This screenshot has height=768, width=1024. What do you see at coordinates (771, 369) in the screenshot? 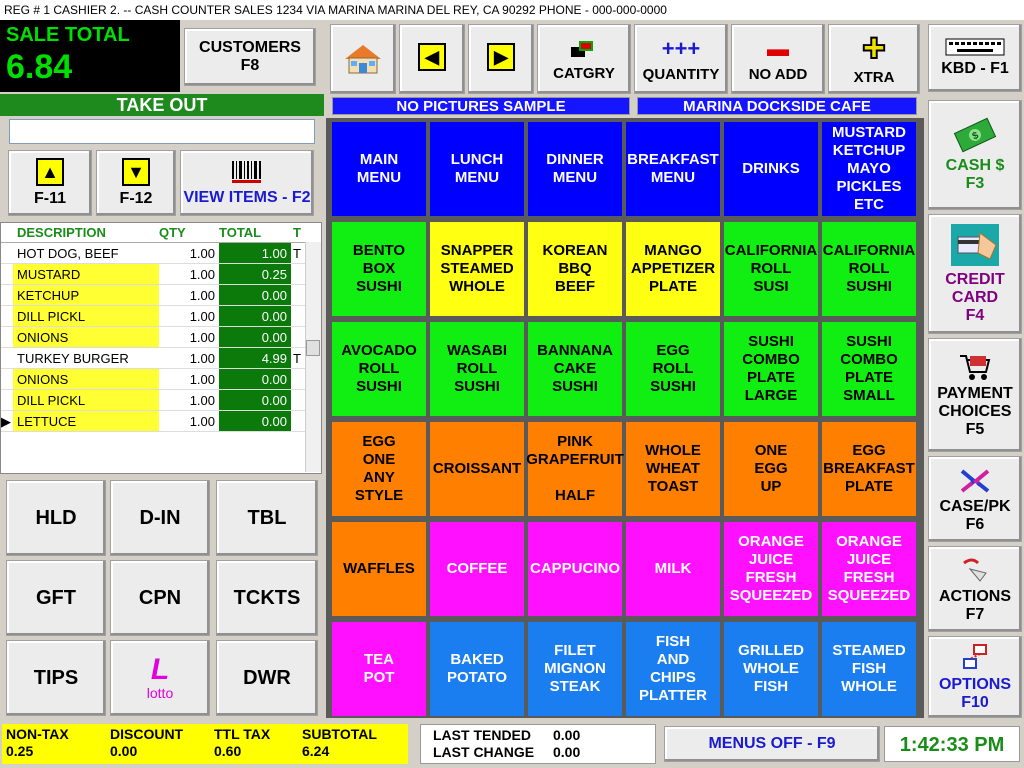
I see `menu-item: SUSHI COMBO PLATE LARGE` at bounding box center [771, 369].